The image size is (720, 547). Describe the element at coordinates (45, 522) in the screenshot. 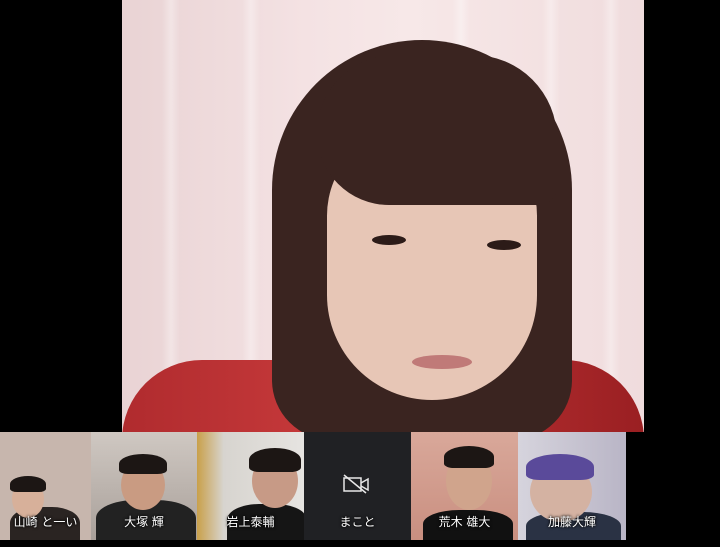

I see `participant-name: 山崎 と一い` at that location.